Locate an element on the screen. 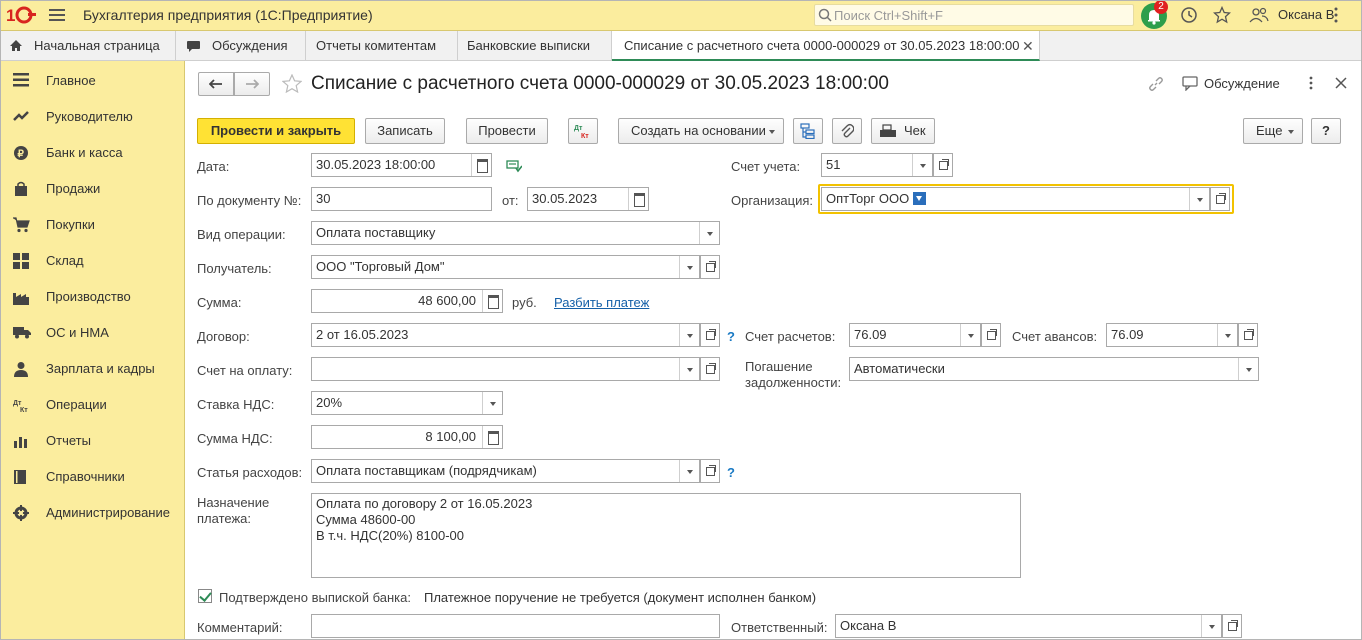 The image size is (1362, 640). vat-sum-field: 8 100,00 is located at coordinates (407, 437).